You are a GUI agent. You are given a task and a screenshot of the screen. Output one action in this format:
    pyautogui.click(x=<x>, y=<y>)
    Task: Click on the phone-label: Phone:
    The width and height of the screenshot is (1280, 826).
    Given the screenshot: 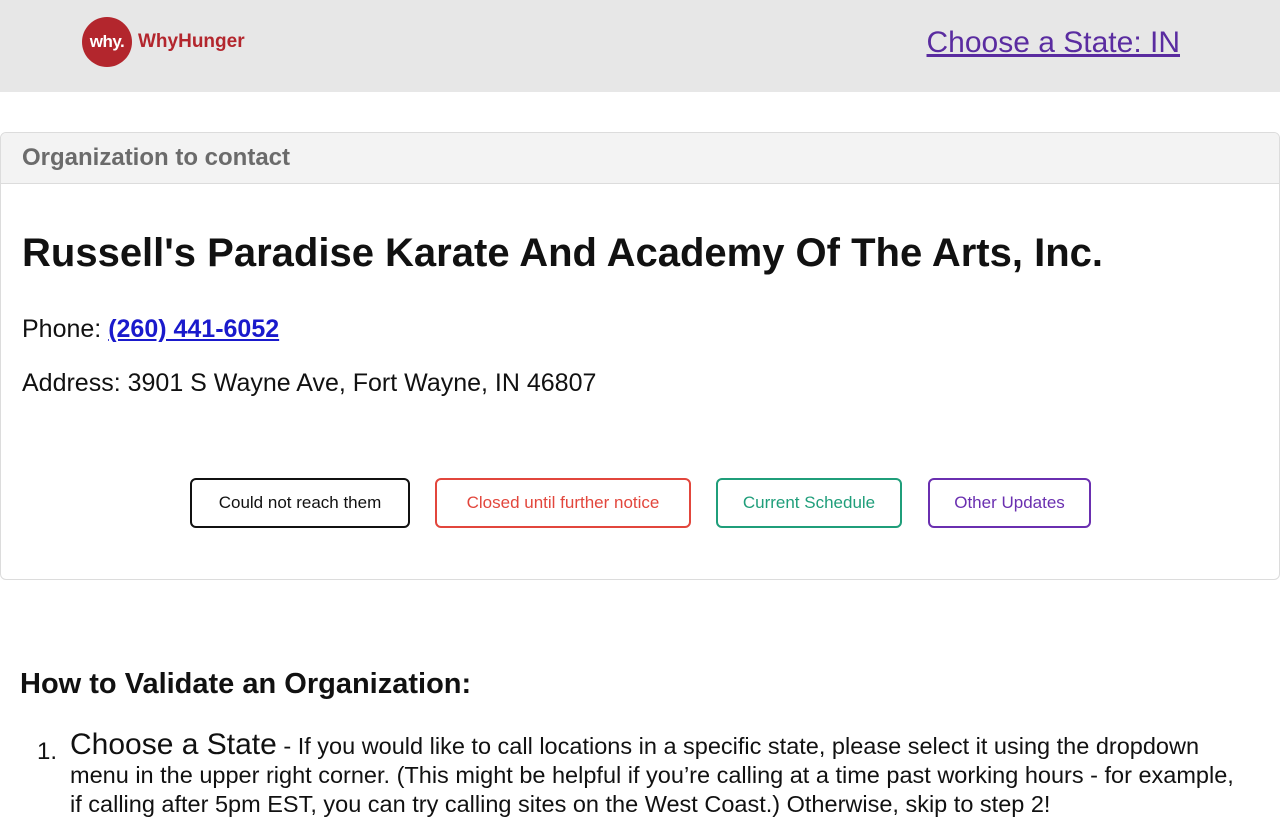 What is the action you would take?
    pyautogui.click(x=65, y=329)
    